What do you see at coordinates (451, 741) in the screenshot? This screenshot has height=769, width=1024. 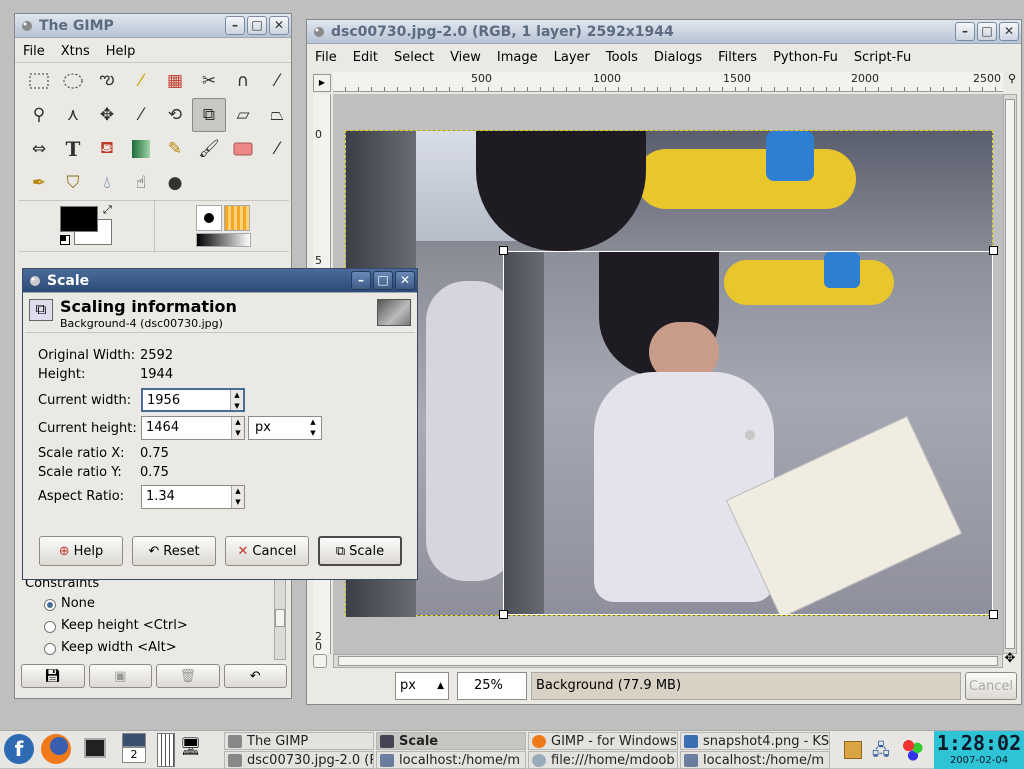 I see `task-scale: Scale` at bounding box center [451, 741].